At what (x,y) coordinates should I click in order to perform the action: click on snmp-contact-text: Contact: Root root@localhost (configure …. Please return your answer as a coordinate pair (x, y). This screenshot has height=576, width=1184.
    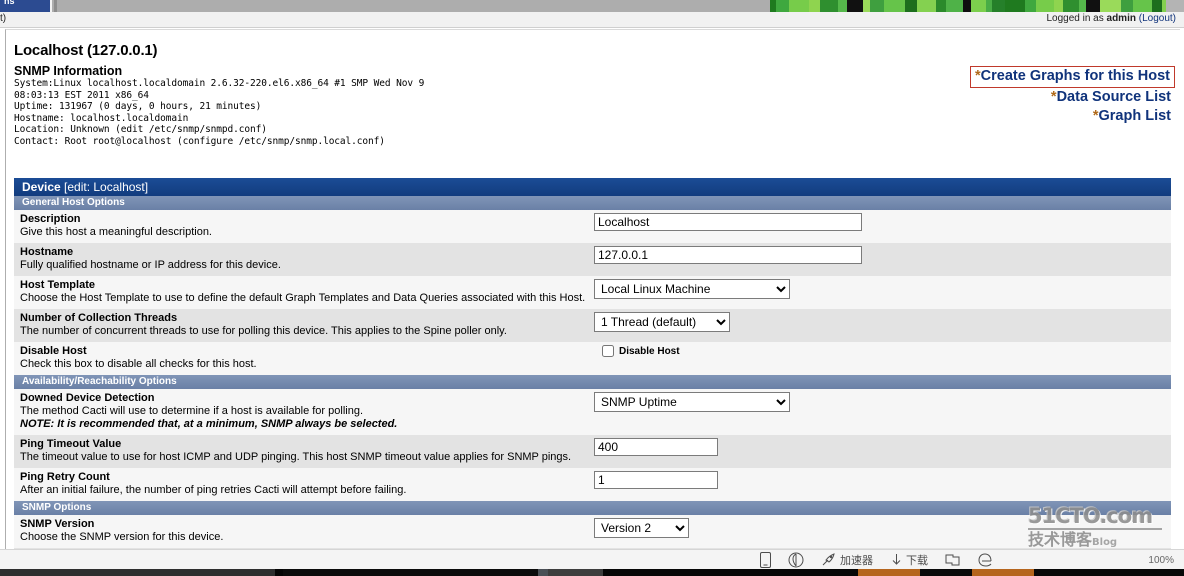
    Looking at the image, I should click on (199, 141).